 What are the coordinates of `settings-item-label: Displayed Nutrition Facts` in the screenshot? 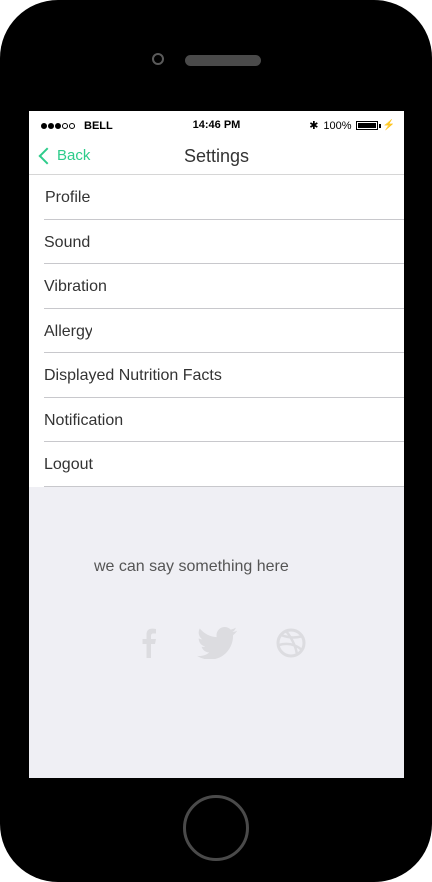 It's located at (133, 375).